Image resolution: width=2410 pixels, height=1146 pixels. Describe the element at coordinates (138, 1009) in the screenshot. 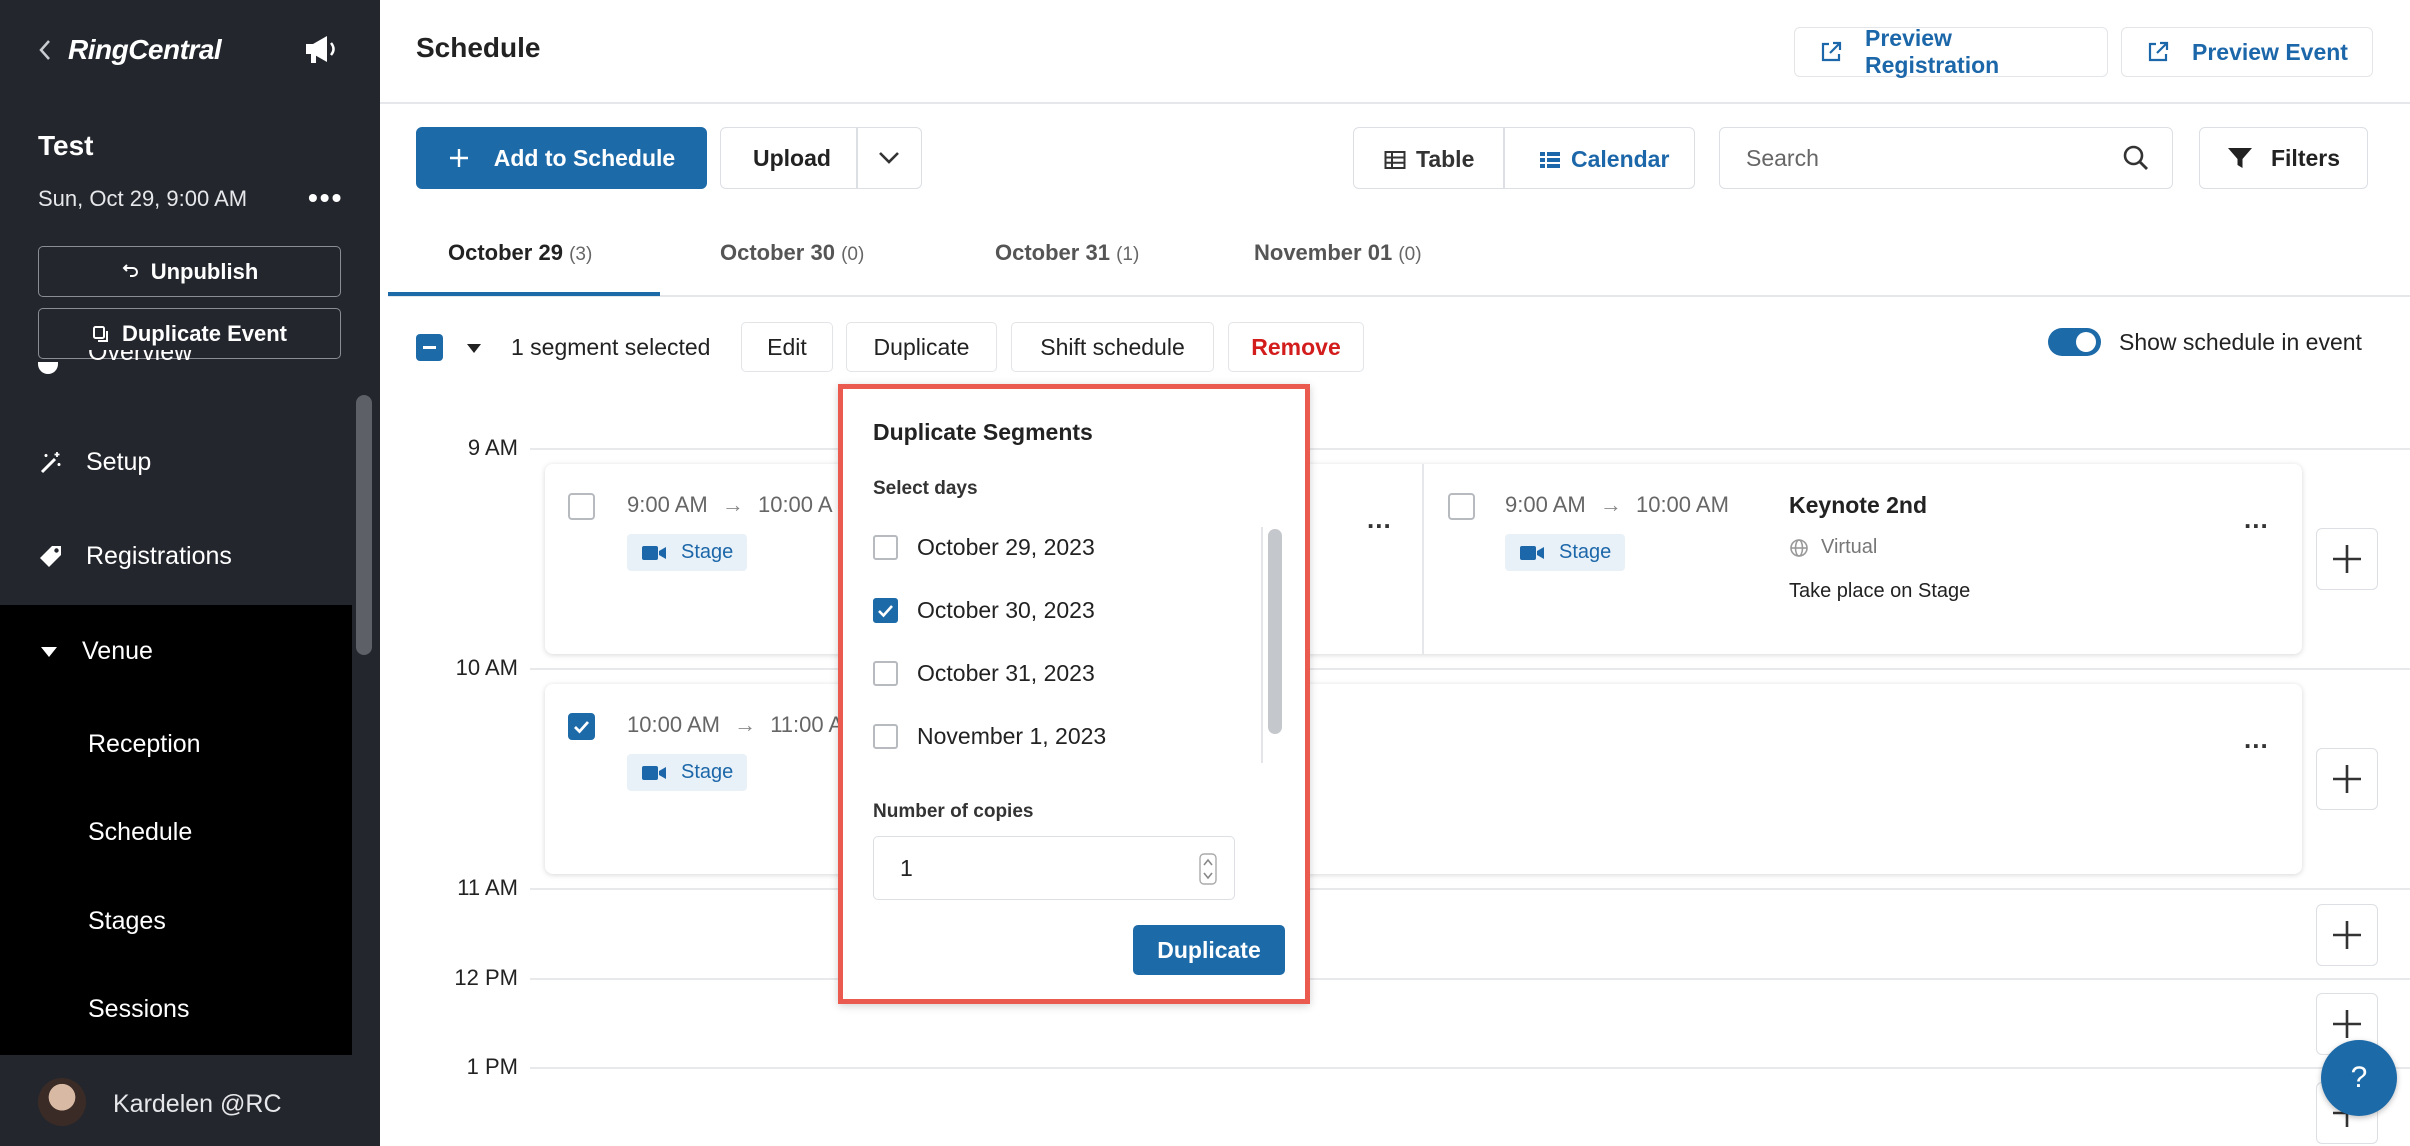

I see `sidebar-item-sessions: Sessions` at that location.